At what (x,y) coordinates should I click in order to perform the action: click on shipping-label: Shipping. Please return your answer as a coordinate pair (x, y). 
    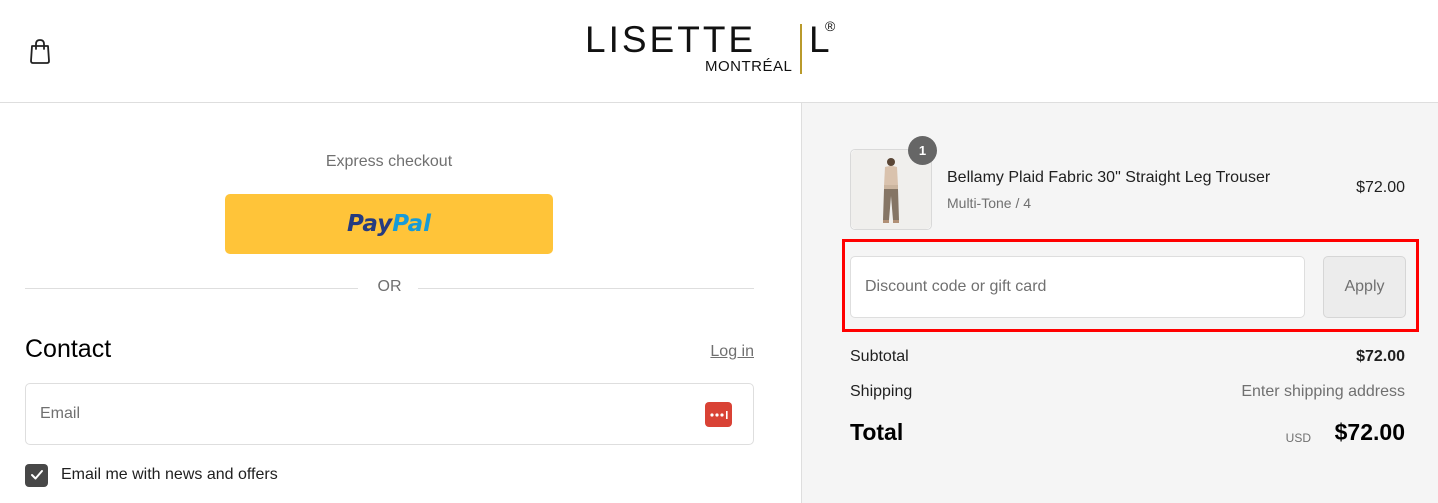
    Looking at the image, I should click on (881, 391).